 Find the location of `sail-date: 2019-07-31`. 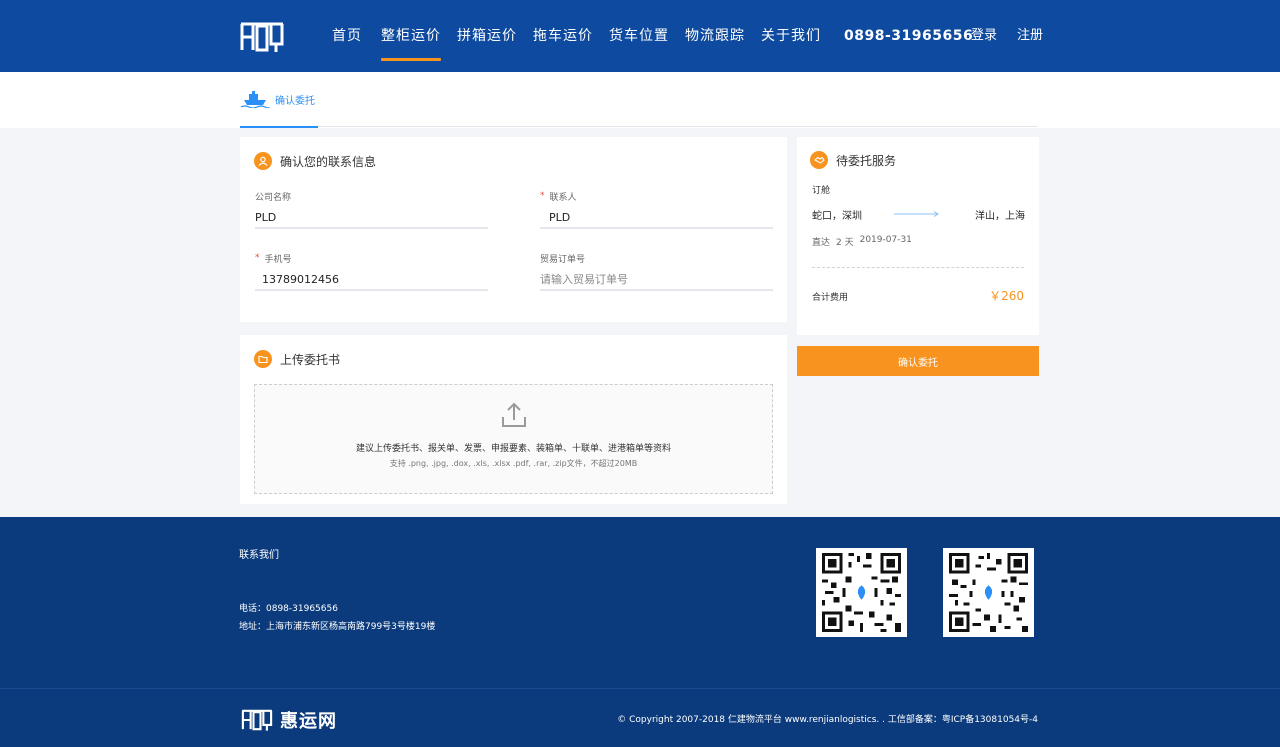

sail-date: 2019-07-31 is located at coordinates (885, 240).